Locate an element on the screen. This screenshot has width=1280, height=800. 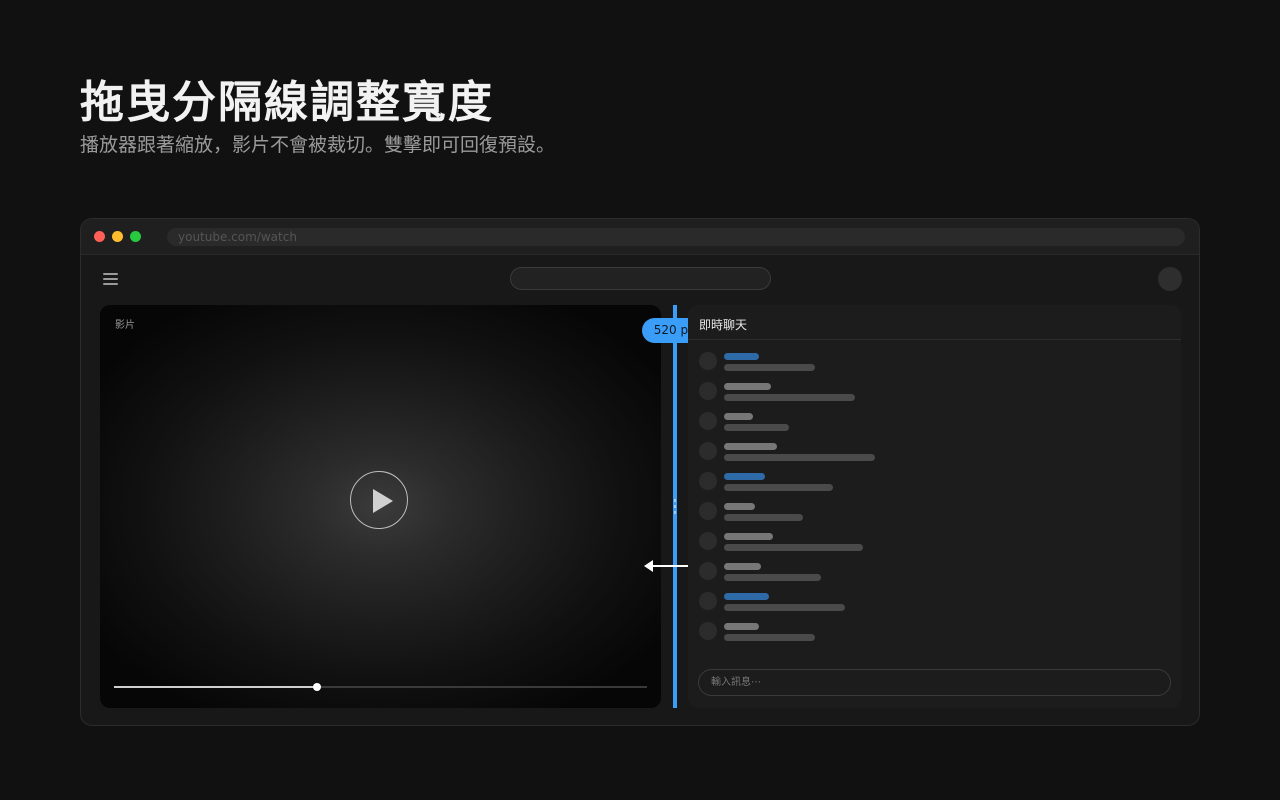
resize-divider is located at coordinates (675, 506).